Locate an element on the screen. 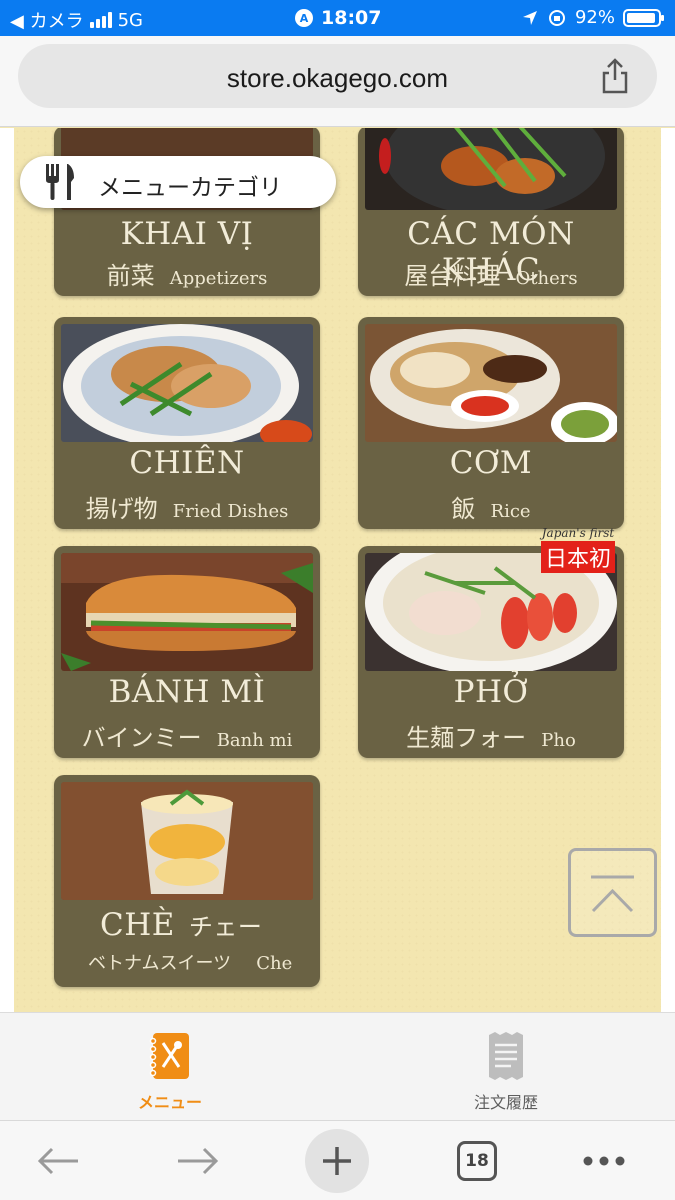 The height and width of the screenshot is (1200, 675). arrow-right-icon is located at coordinates (198, 1161).